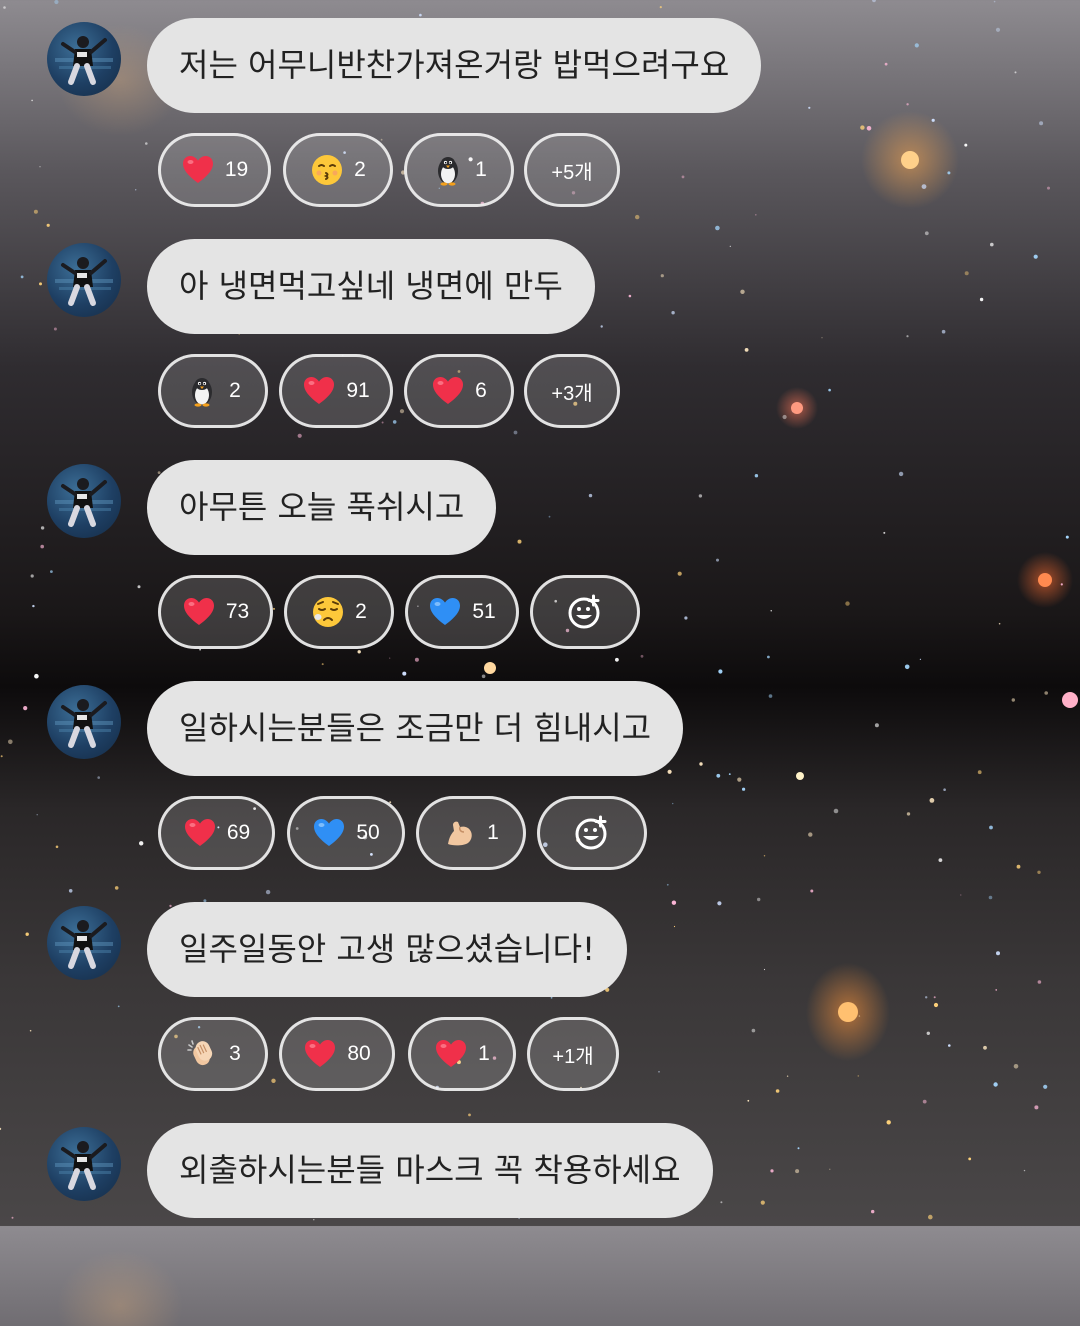 The height and width of the screenshot is (1326, 1080). I want to click on reaction-chip-blue-heart: 51, so click(462, 612).